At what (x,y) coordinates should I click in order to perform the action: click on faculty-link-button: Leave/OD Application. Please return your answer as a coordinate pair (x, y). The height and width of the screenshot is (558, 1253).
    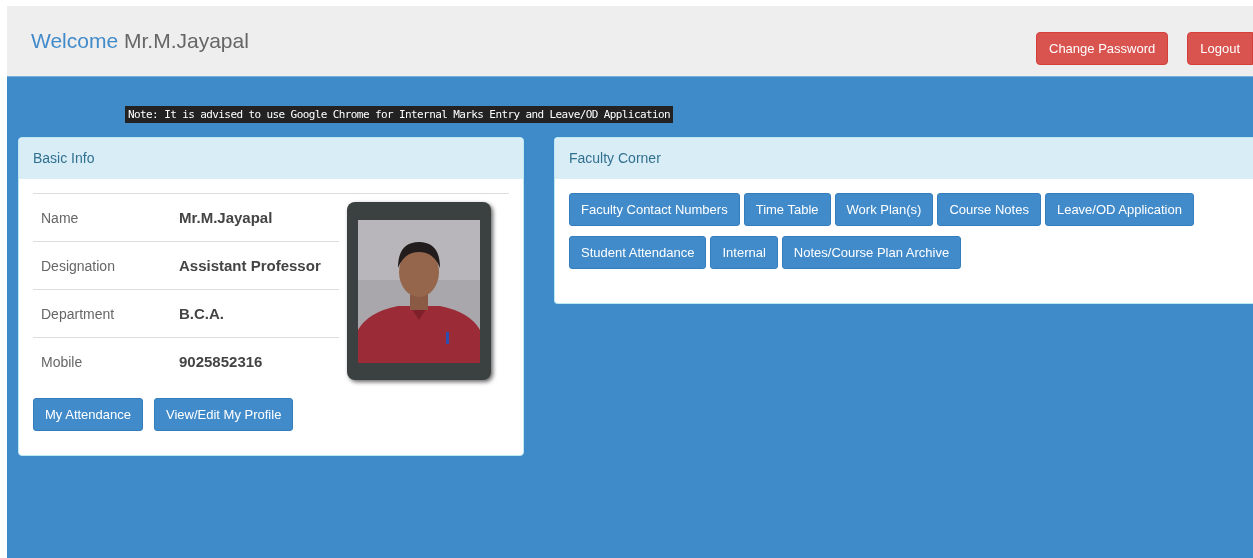
    Looking at the image, I should click on (1119, 209).